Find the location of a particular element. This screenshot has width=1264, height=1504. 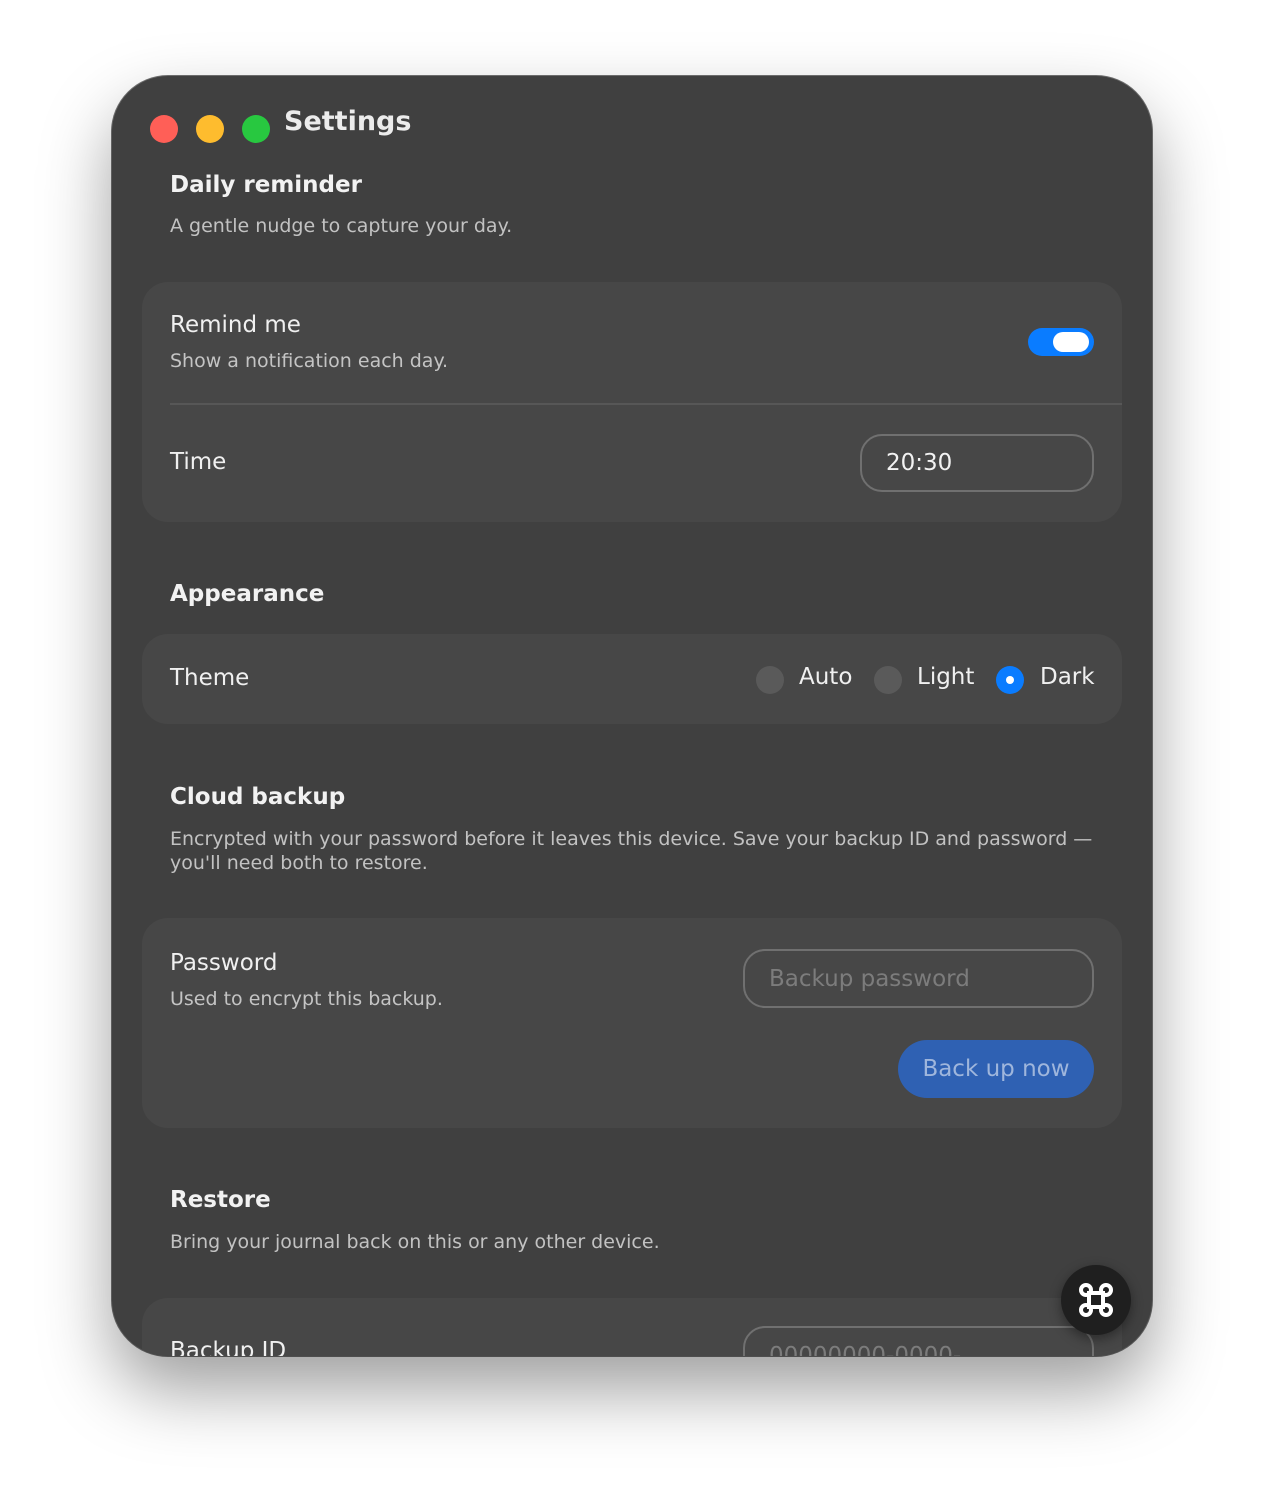

minimize-window-button is located at coordinates (210, 129).